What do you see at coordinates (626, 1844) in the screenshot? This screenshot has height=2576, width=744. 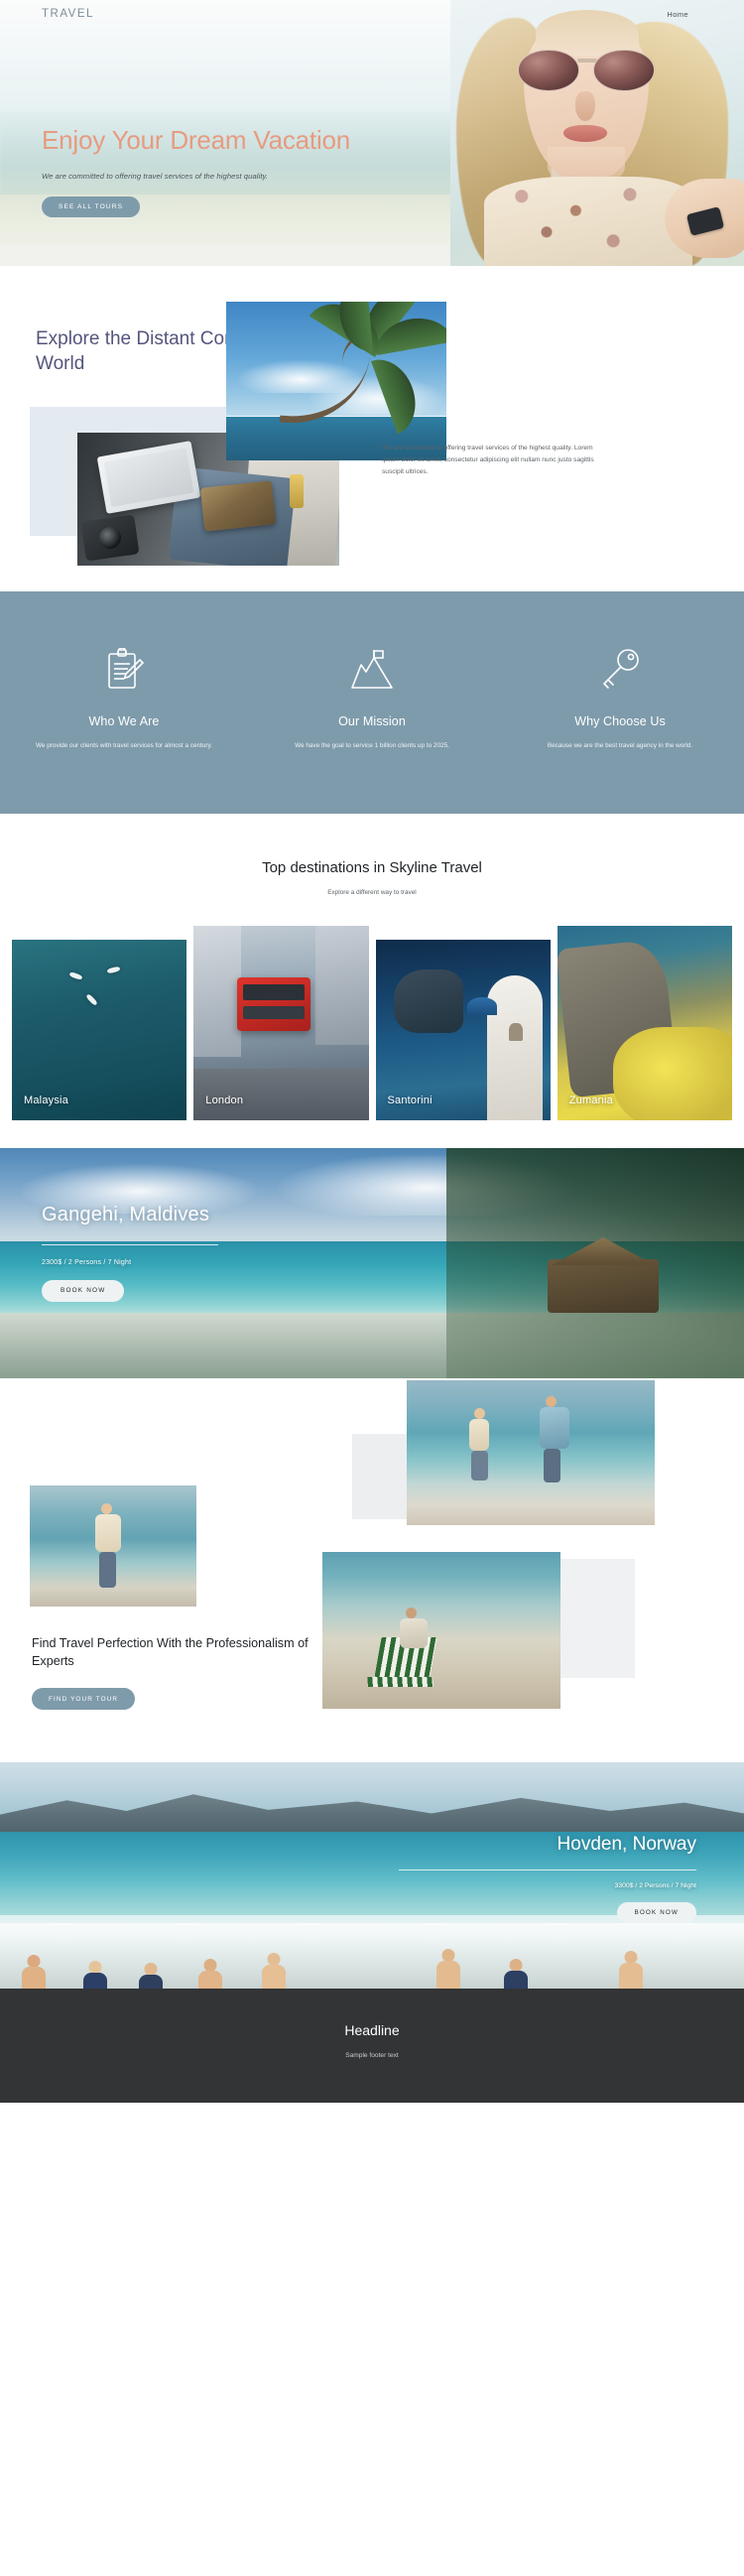 I see `norway-title: Hovden, Norway` at bounding box center [626, 1844].